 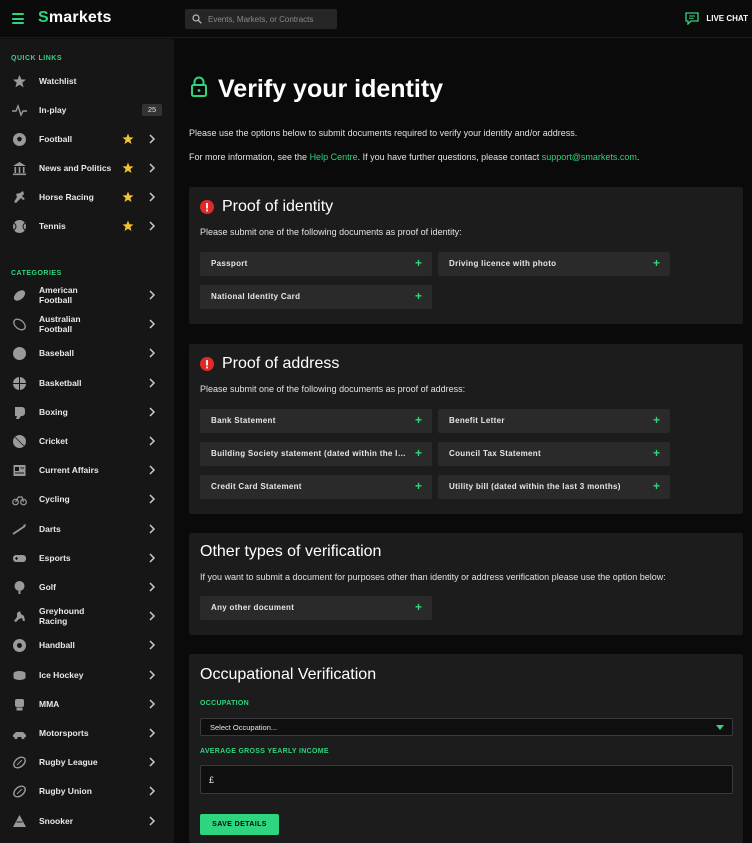 I want to click on sidebar-item-cricket: Cricket, so click(x=87, y=441).